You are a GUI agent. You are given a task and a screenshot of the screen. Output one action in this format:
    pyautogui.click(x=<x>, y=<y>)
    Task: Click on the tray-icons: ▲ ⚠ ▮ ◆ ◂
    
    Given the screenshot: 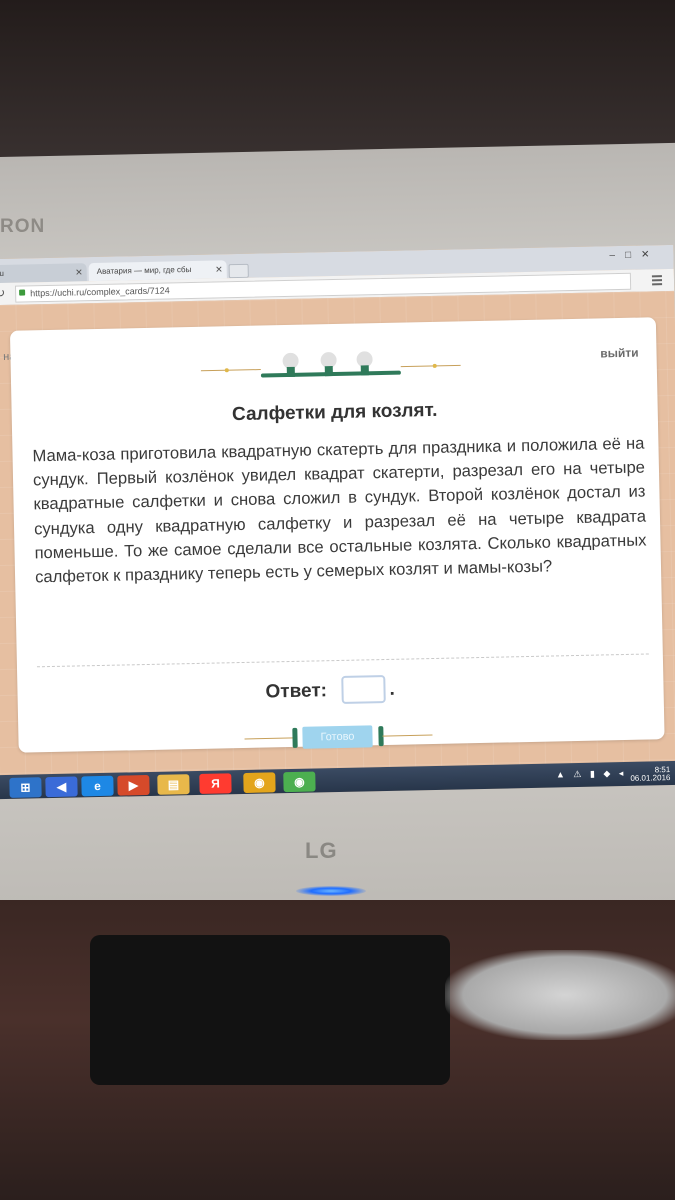 What is the action you would take?
    pyautogui.click(x=591, y=774)
    